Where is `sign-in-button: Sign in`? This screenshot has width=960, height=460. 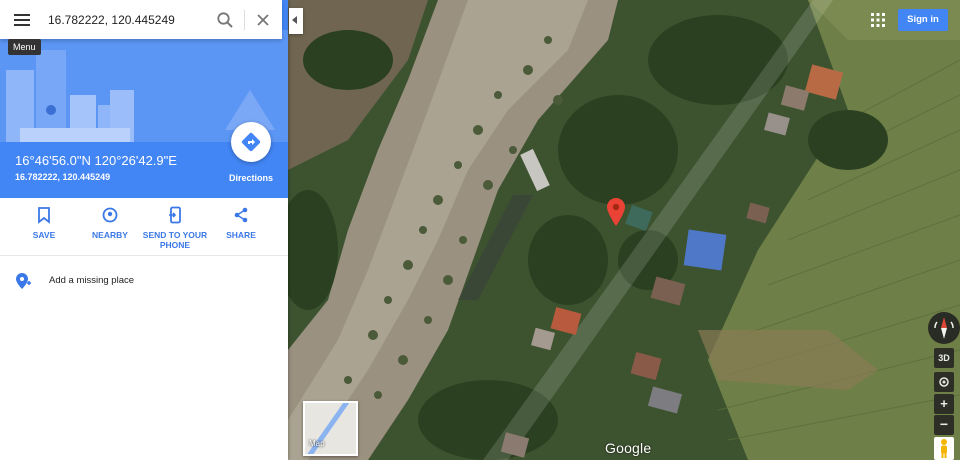
sign-in-button: Sign in is located at coordinates (923, 20).